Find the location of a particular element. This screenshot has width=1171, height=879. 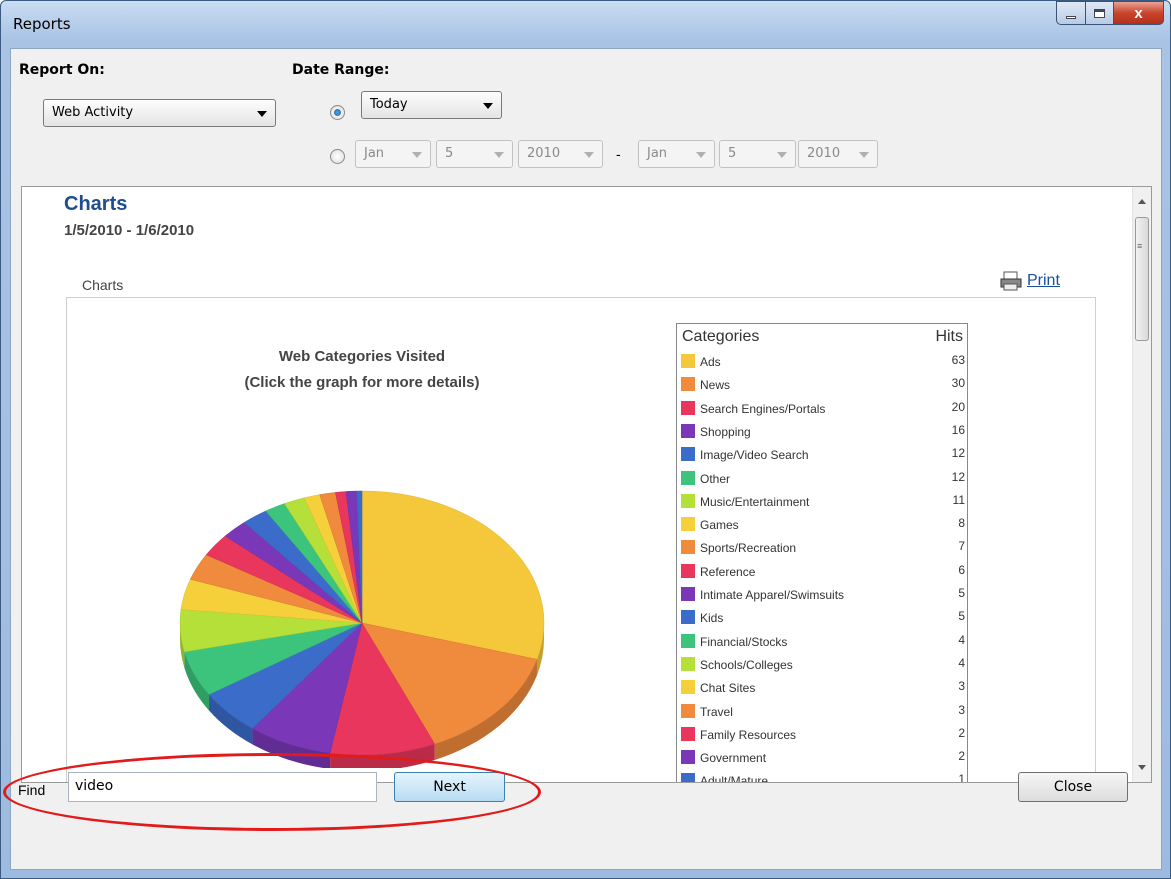

legend-category: Family Resources is located at coordinates (748, 734).